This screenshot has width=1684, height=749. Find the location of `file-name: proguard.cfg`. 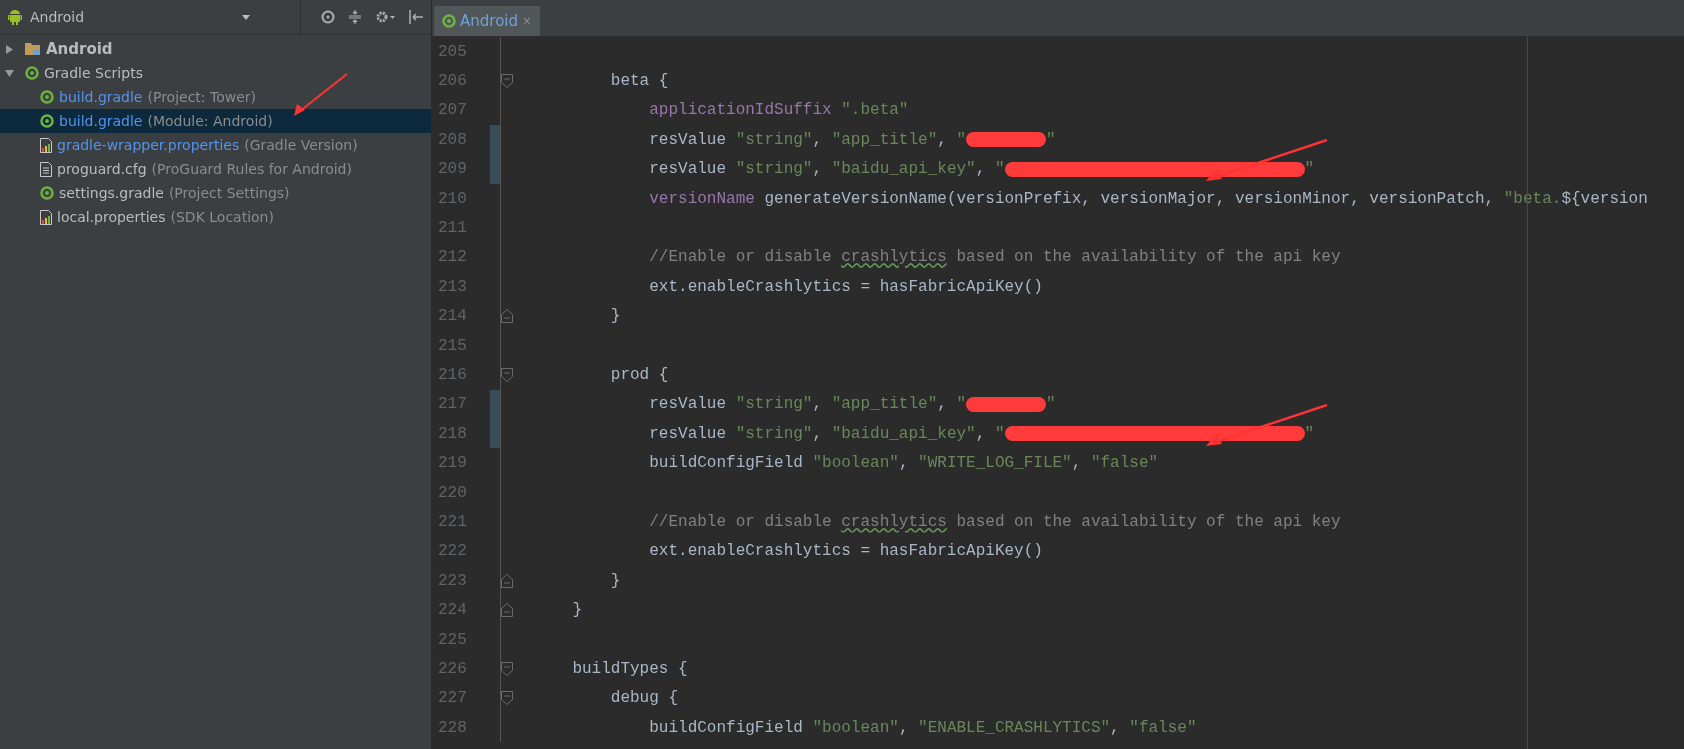

file-name: proguard.cfg is located at coordinates (102, 169).